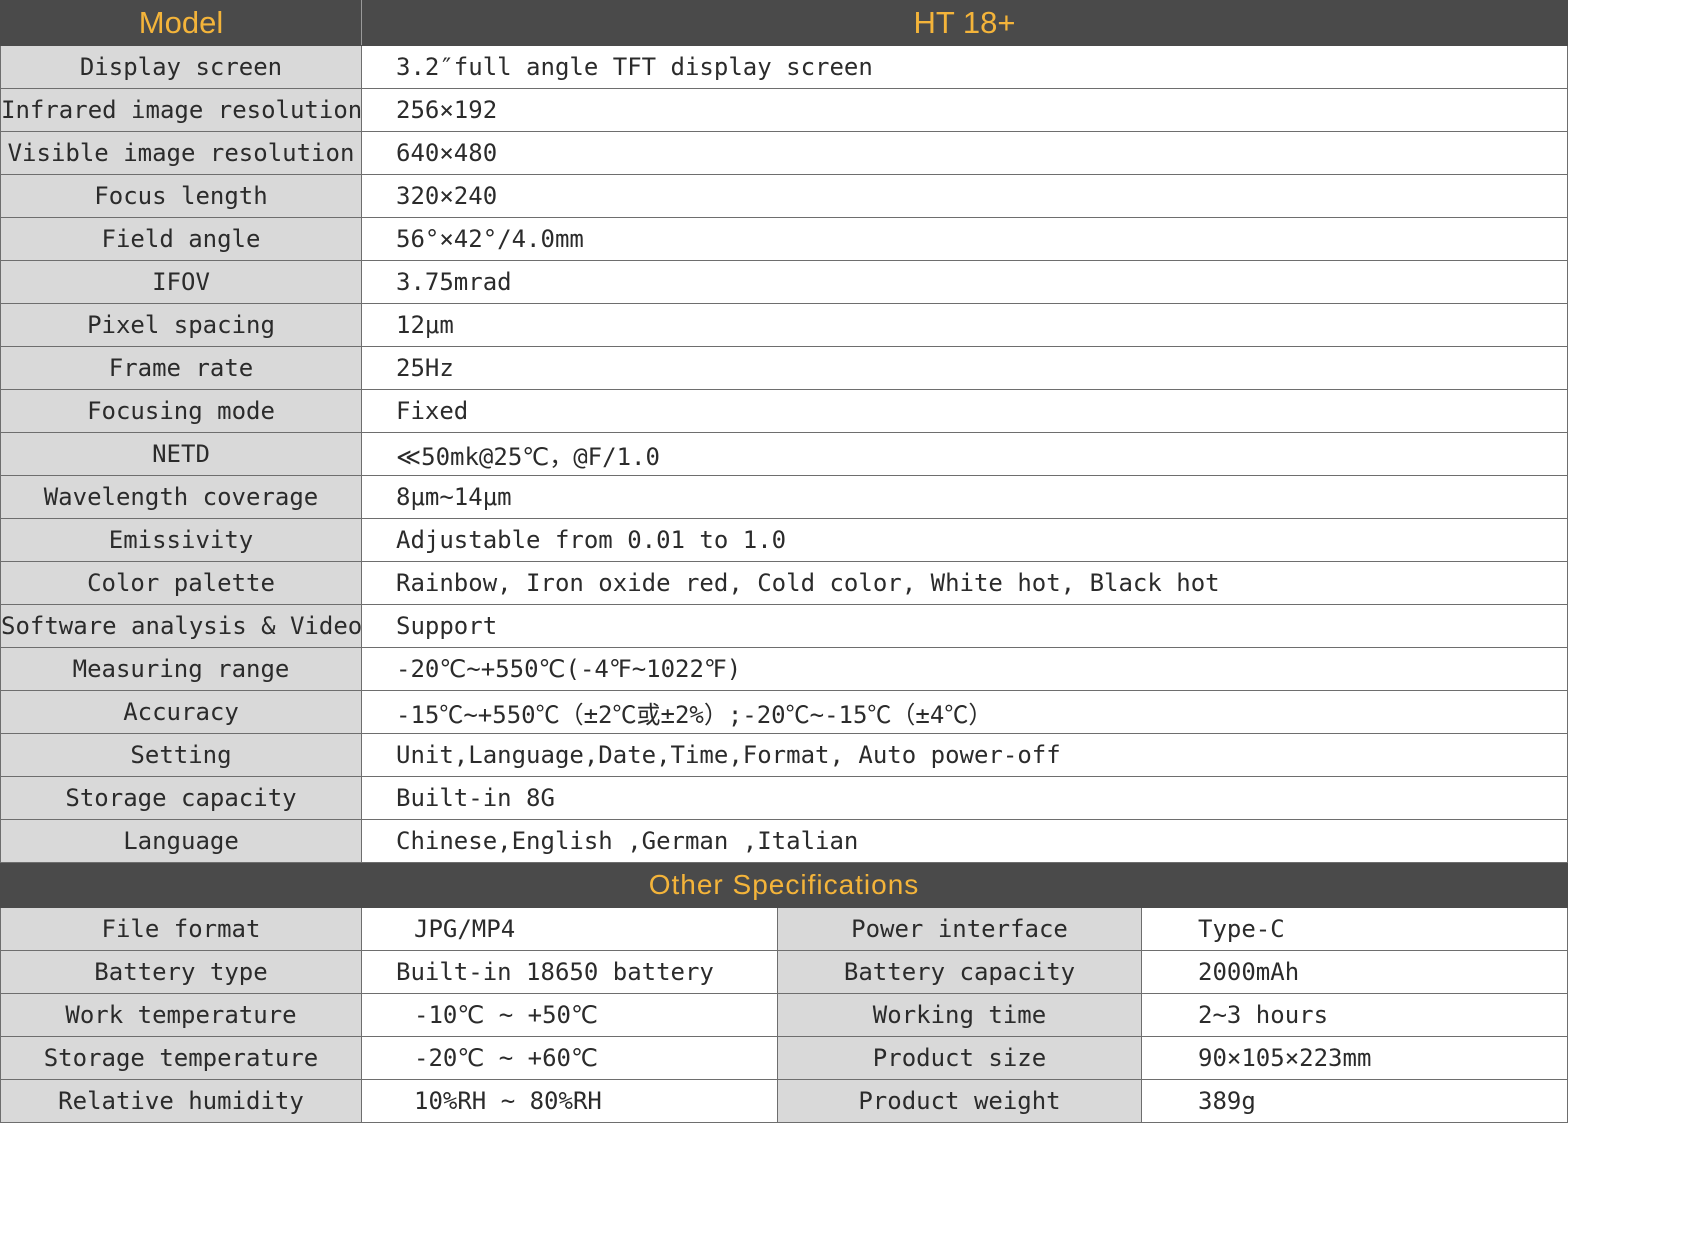  I want to click on spec-label: Infrared image resolution, so click(181, 110).